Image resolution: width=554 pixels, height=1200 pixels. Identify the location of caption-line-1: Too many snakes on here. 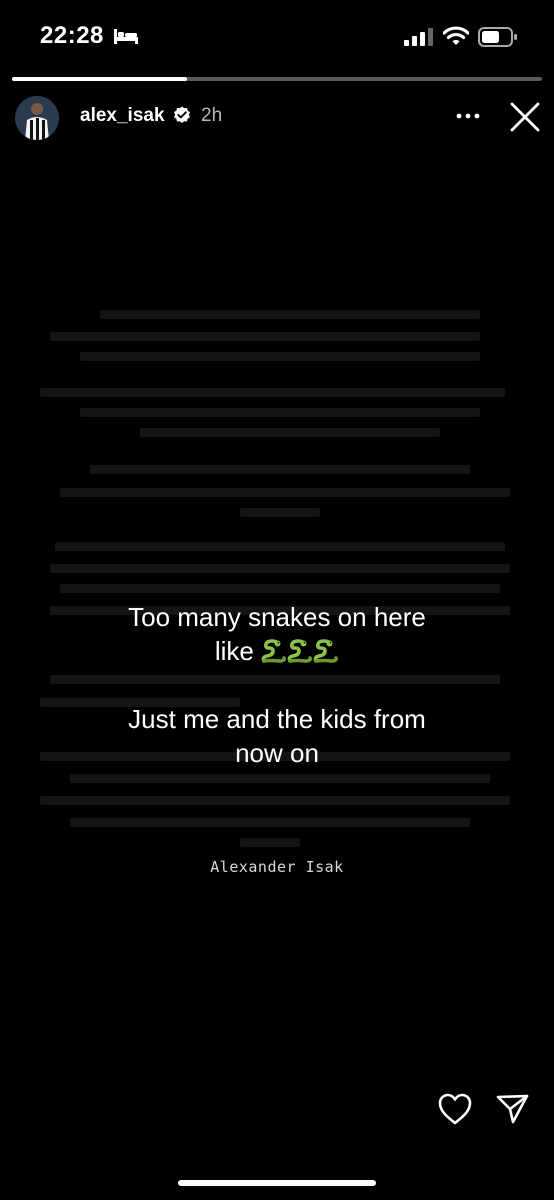
(277, 617).